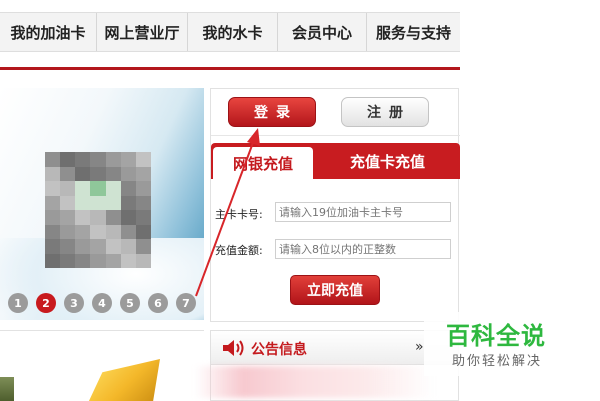 Image resolution: width=600 pixels, height=401 pixels. Describe the element at coordinates (46, 303) in the screenshot. I see `carousel-dot-active: 2` at that location.